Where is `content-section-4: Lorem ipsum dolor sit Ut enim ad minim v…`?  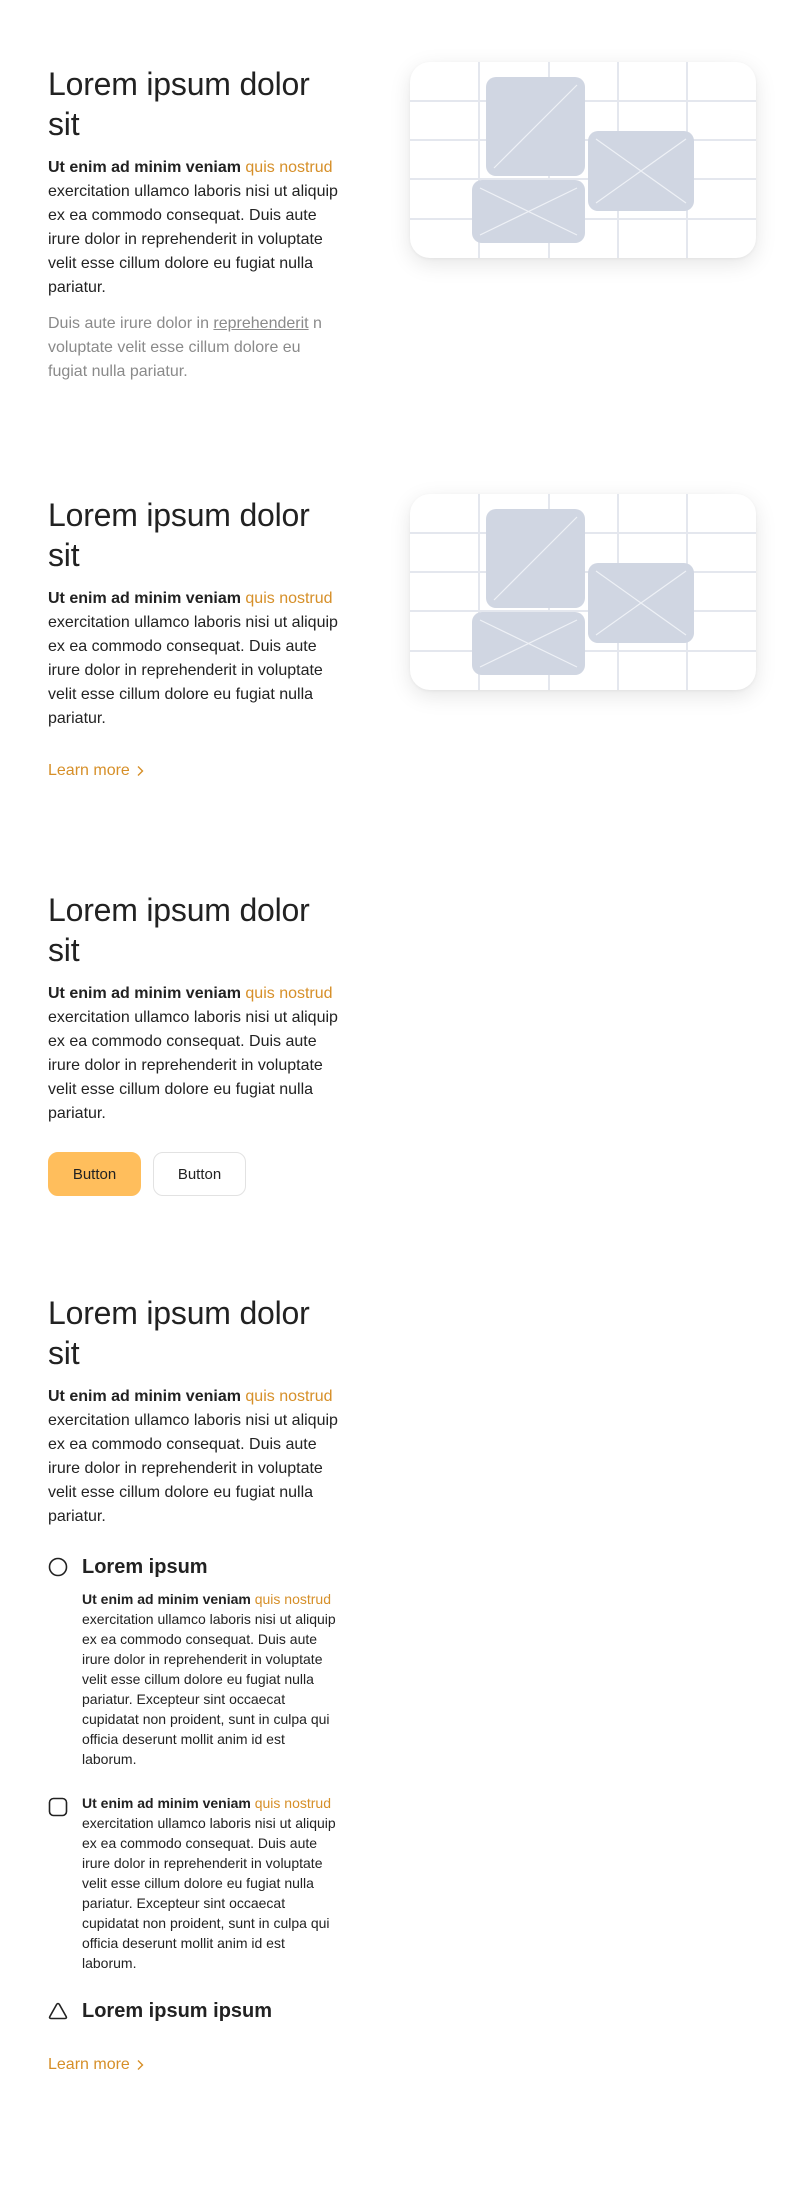 content-section-4: Lorem ipsum dolor sit Ut enim ad minim v… is located at coordinates (194, 1685).